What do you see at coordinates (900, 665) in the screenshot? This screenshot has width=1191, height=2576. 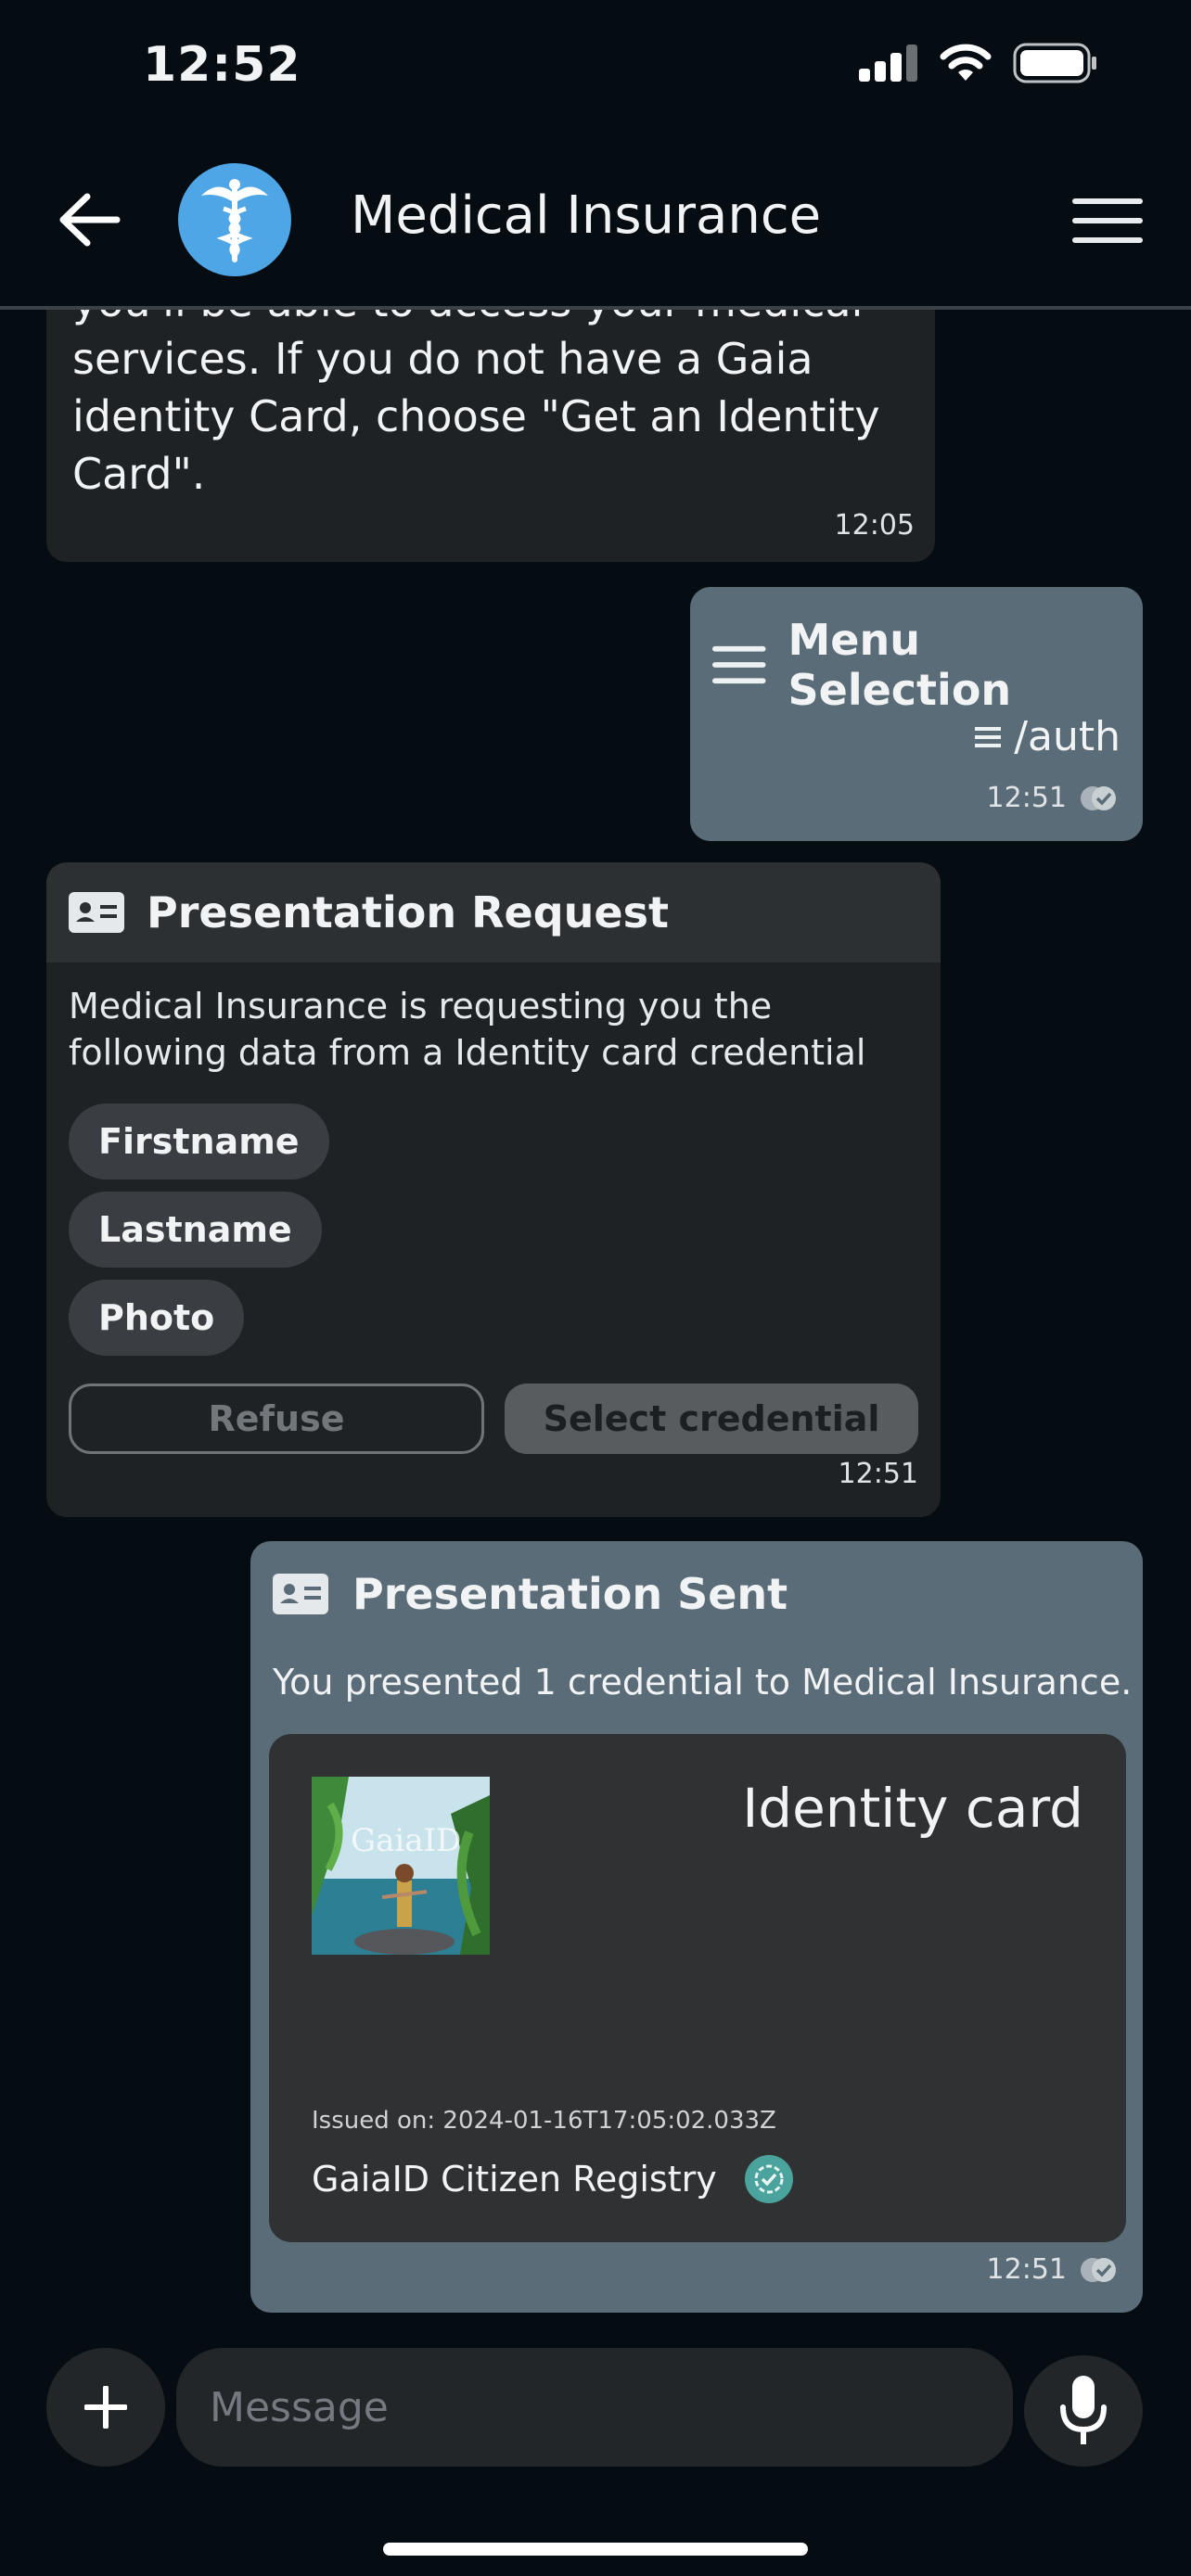 I see `menu-selection-title: Menu Selection` at bounding box center [900, 665].